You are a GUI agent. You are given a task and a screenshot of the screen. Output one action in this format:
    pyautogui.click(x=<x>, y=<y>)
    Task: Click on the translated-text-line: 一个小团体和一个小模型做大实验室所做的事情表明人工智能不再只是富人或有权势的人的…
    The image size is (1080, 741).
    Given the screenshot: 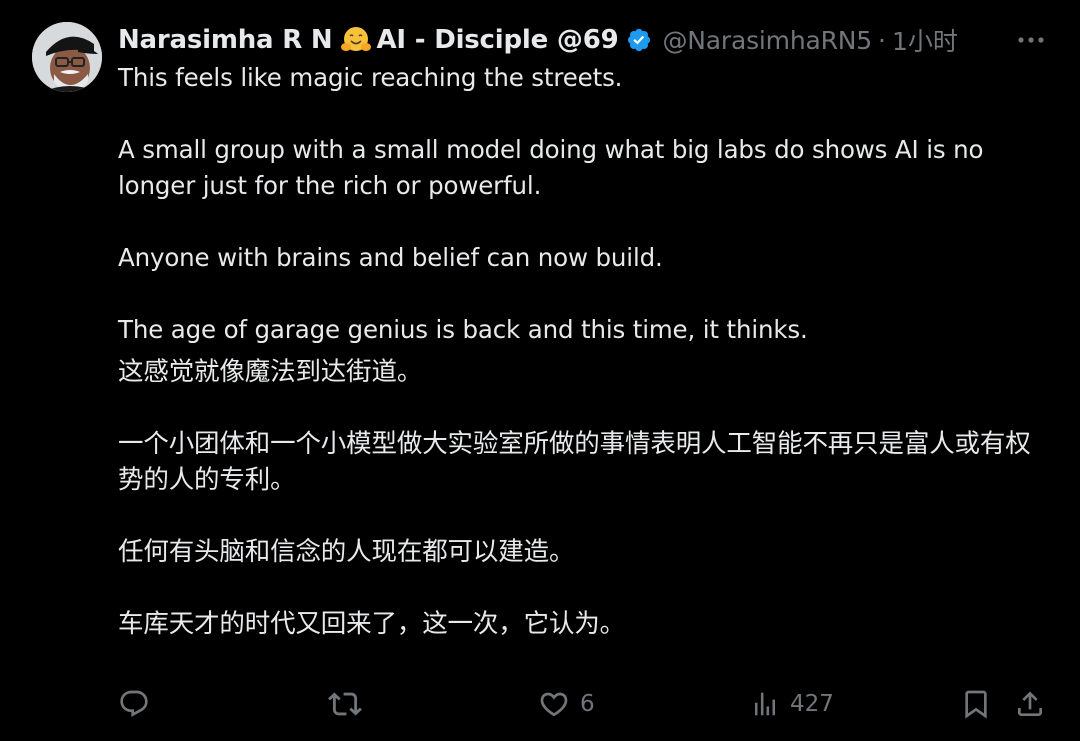 What is the action you would take?
    pyautogui.click(x=574, y=462)
    